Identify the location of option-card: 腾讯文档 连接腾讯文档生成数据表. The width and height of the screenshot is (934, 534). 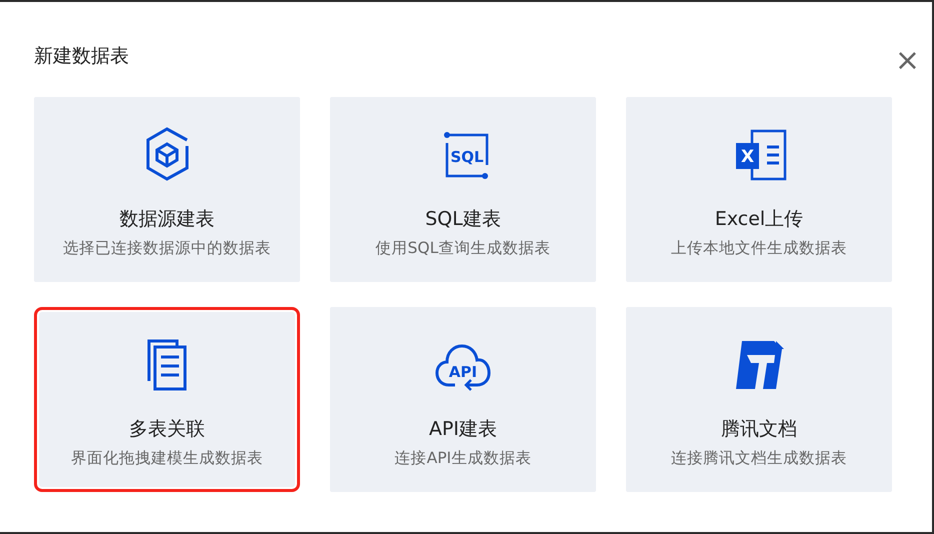
(759, 399).